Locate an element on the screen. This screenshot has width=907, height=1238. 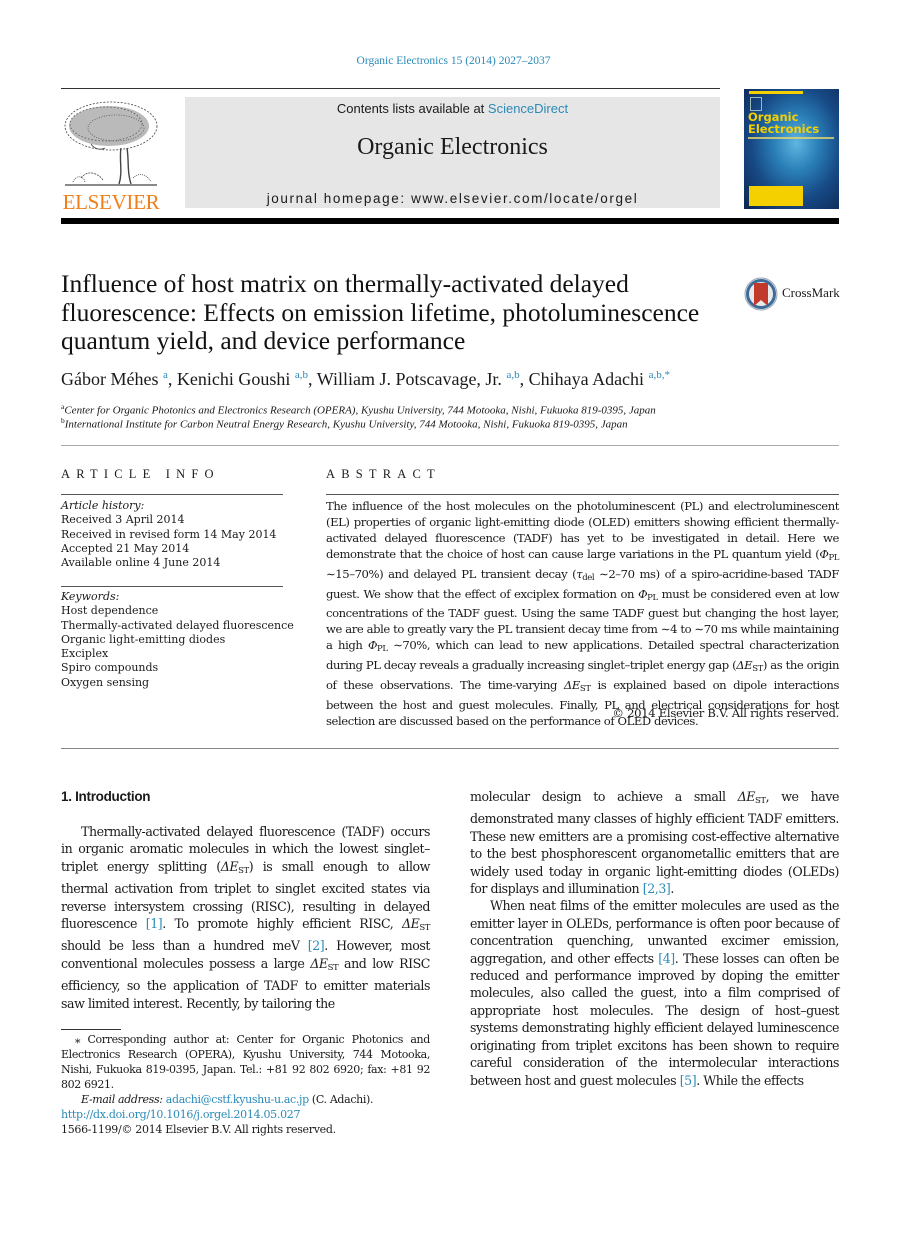
section-heading-introduction: 1. Introduction is located at coordinates (106, 796).